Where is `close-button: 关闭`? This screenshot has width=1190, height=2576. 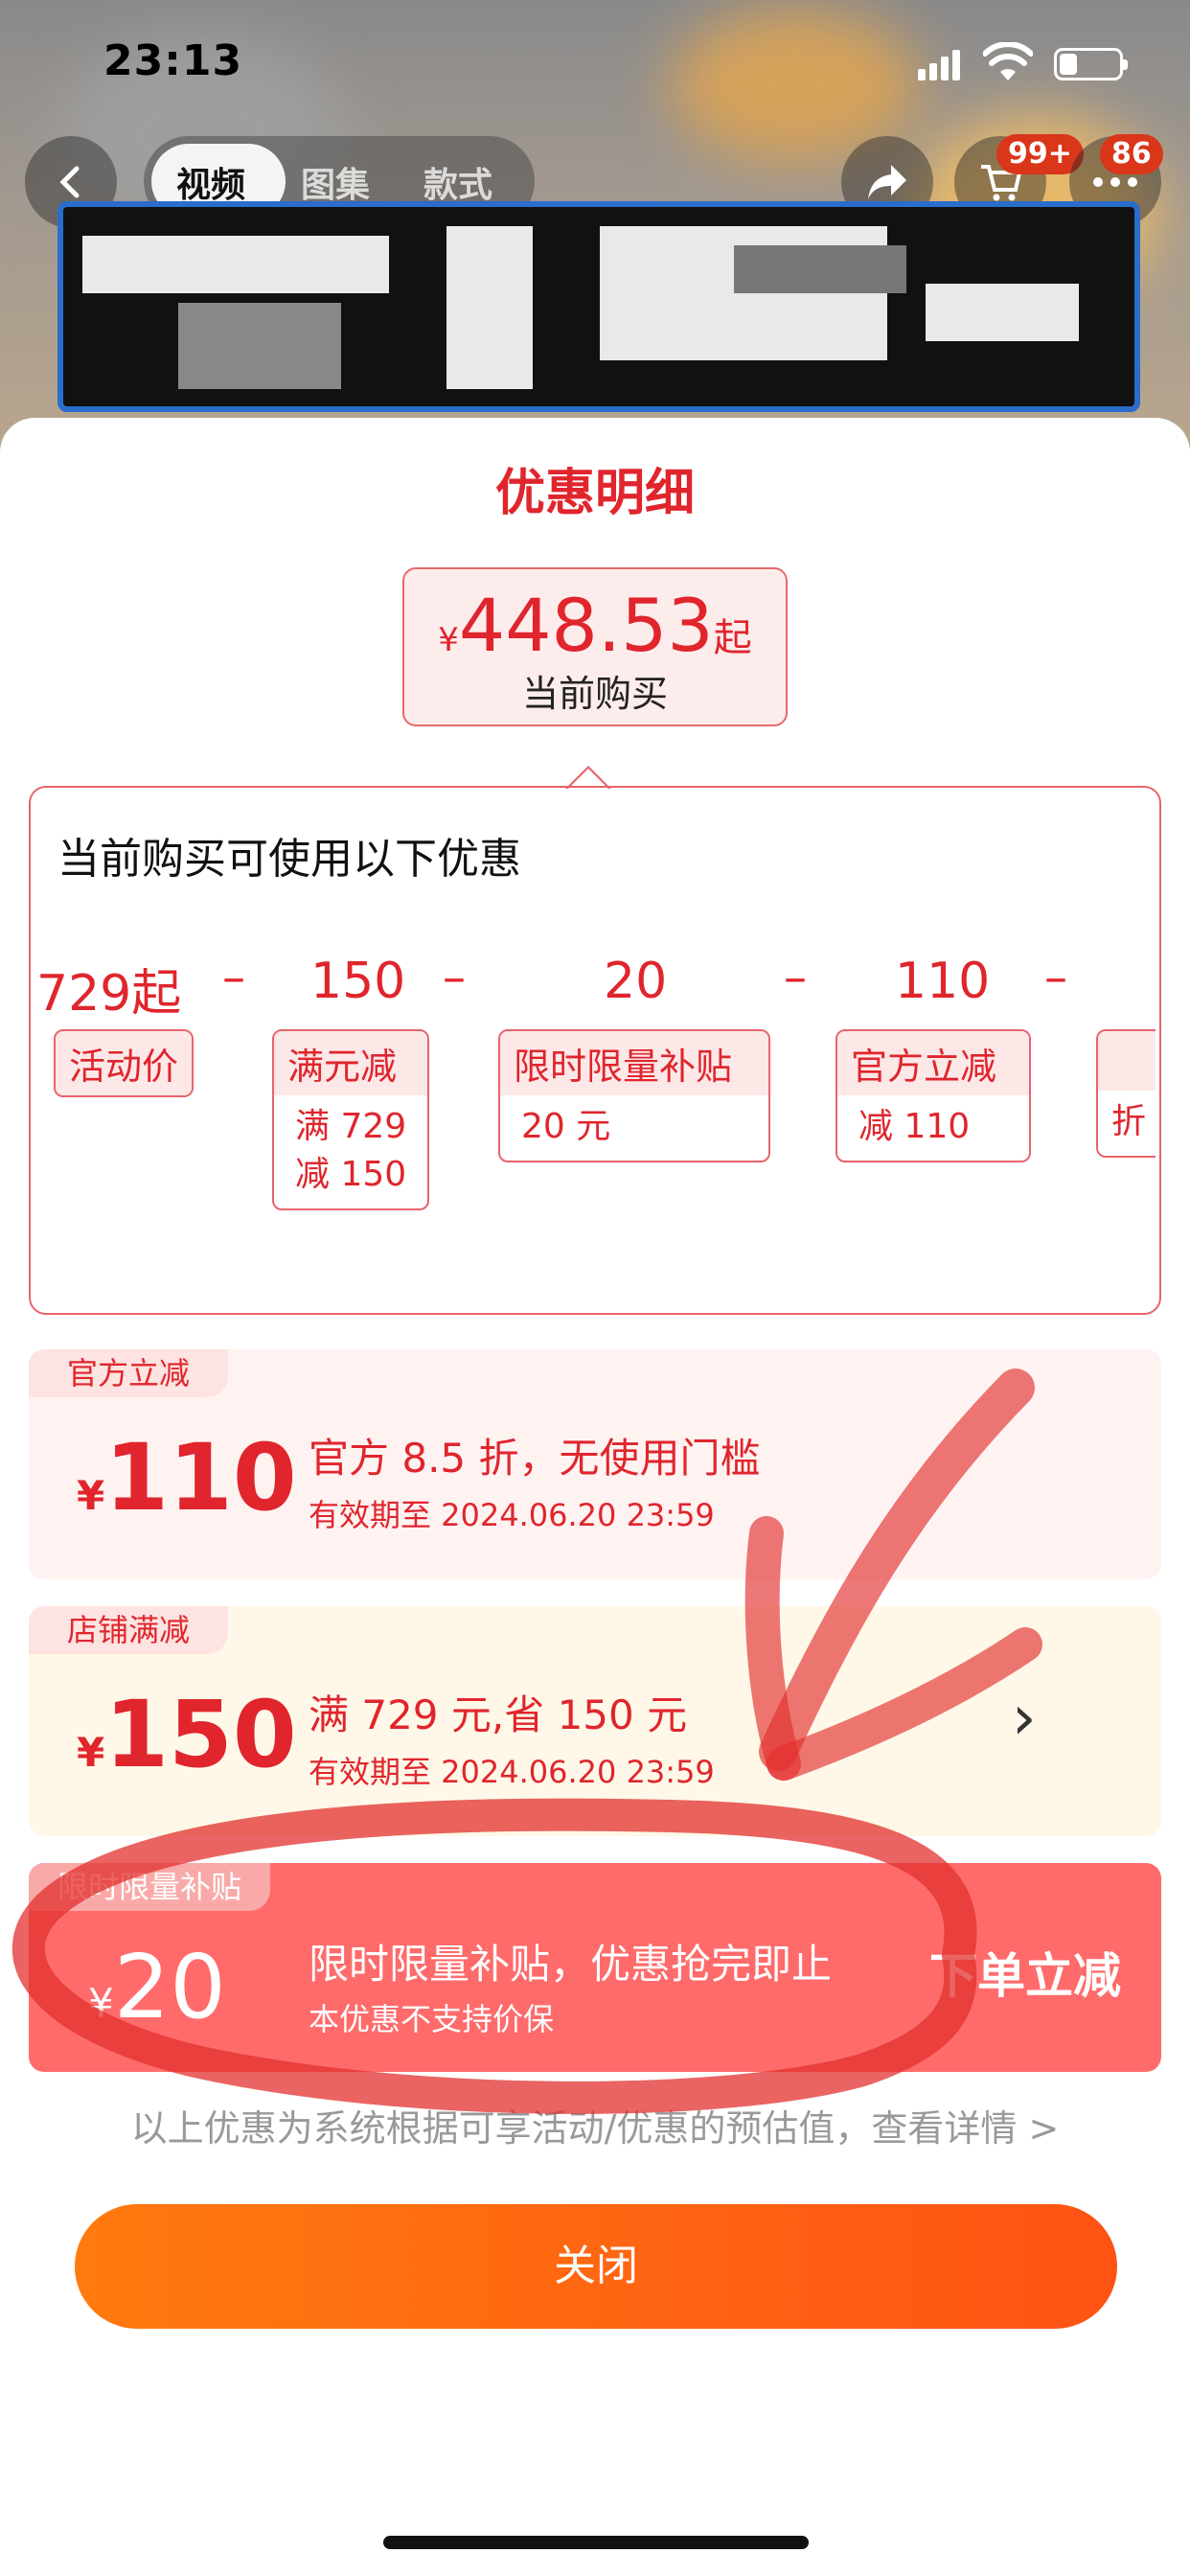 close-button: 关闭 is located at coordinates (596, 2266).